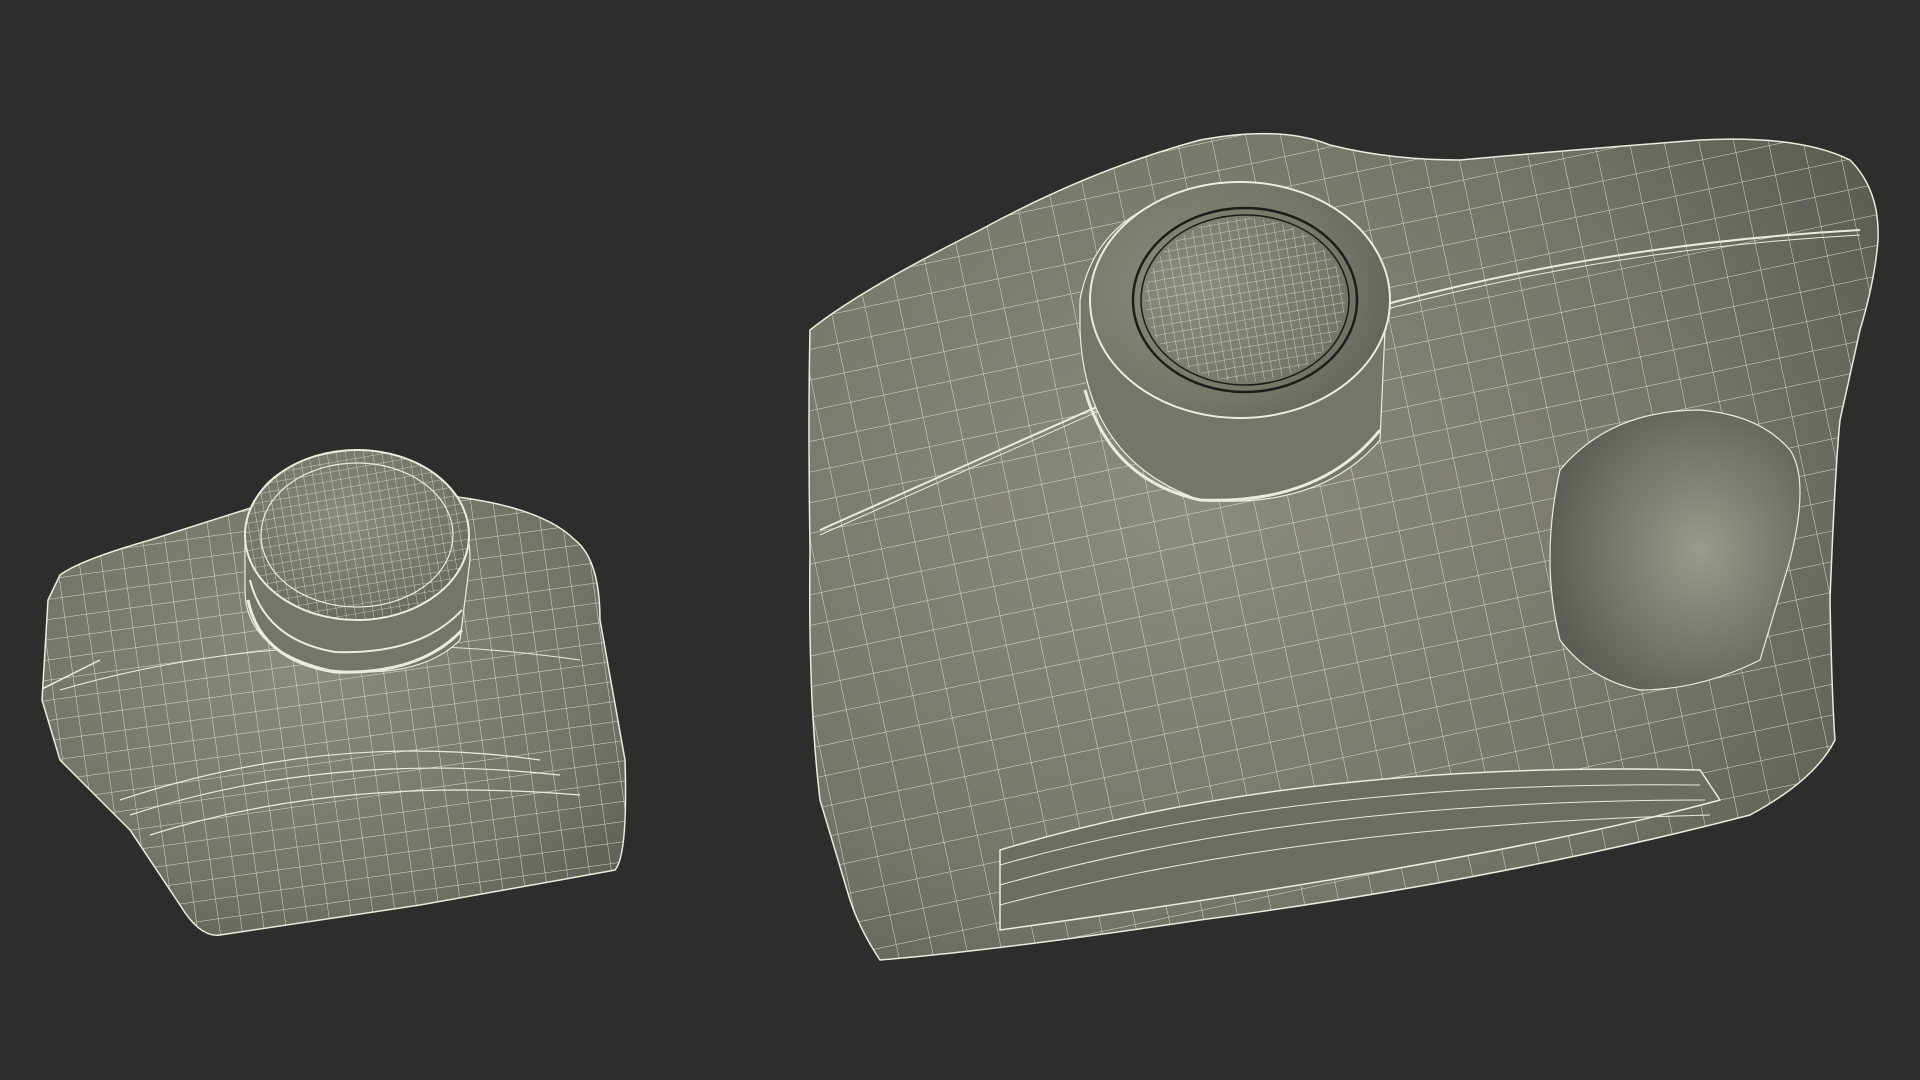  What do you see at coordinates (1235, 341) in the screenshot?
I see `large-can-cap` at bounding box center [1235, 341].